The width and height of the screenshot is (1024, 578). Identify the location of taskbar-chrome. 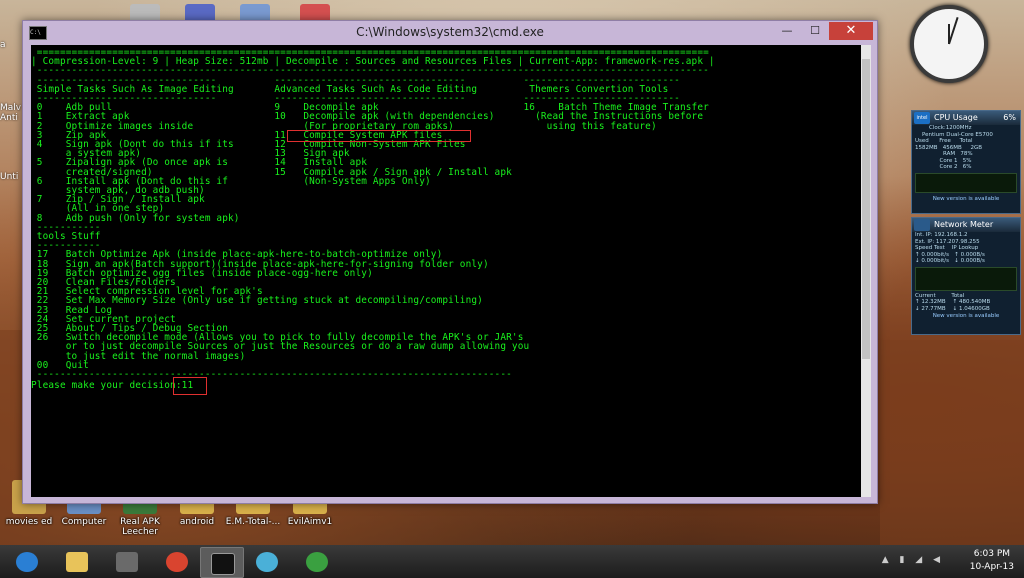
(177, 561).